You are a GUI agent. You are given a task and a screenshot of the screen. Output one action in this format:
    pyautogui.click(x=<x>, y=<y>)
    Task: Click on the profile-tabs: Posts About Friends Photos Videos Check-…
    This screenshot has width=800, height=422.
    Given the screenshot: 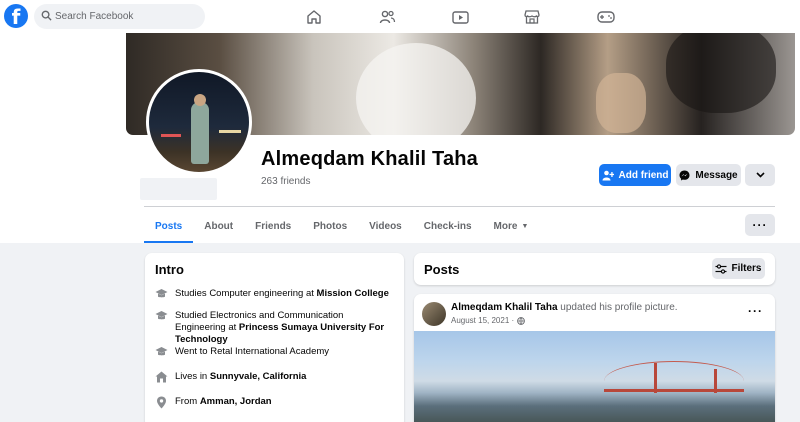 What is the action you would take?
    pyautogui.click(x=341, y=228)
    